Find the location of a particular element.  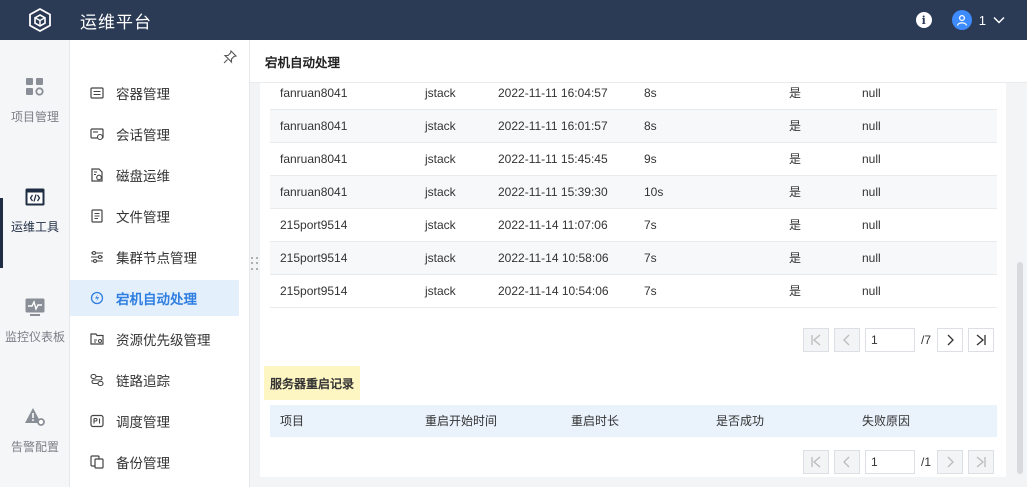

column-header: 重启开始时间 is located at coordinates (461, 421).